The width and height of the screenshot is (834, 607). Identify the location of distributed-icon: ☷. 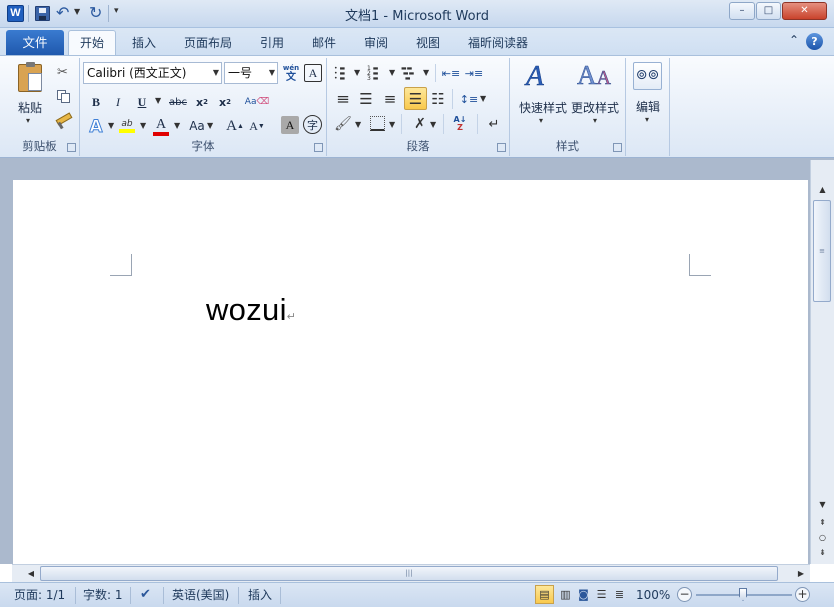
(438, 99).